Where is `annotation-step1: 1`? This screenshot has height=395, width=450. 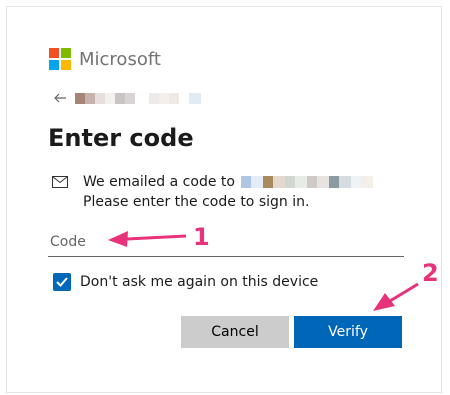
annotation-step1: 1 is located at coordinates (201, 237).